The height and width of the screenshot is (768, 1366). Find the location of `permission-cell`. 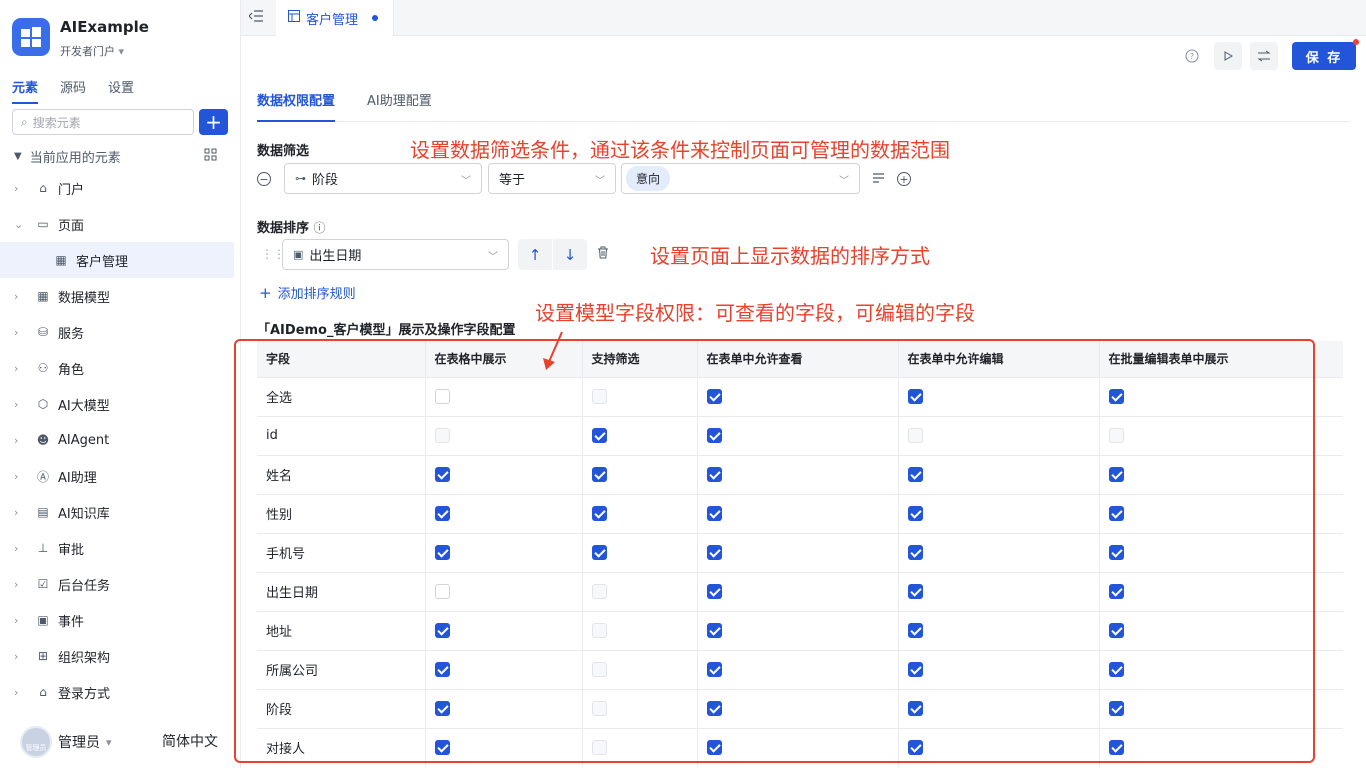

permission-cell is located at coordinates (999, 435).